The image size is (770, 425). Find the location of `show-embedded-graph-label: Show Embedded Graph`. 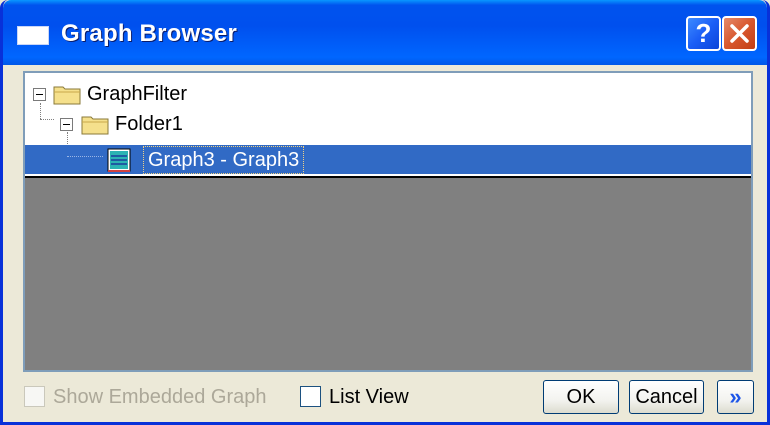

show-embedded-graph-label: Show Embedded Graph is located at coordinates (160, 397).